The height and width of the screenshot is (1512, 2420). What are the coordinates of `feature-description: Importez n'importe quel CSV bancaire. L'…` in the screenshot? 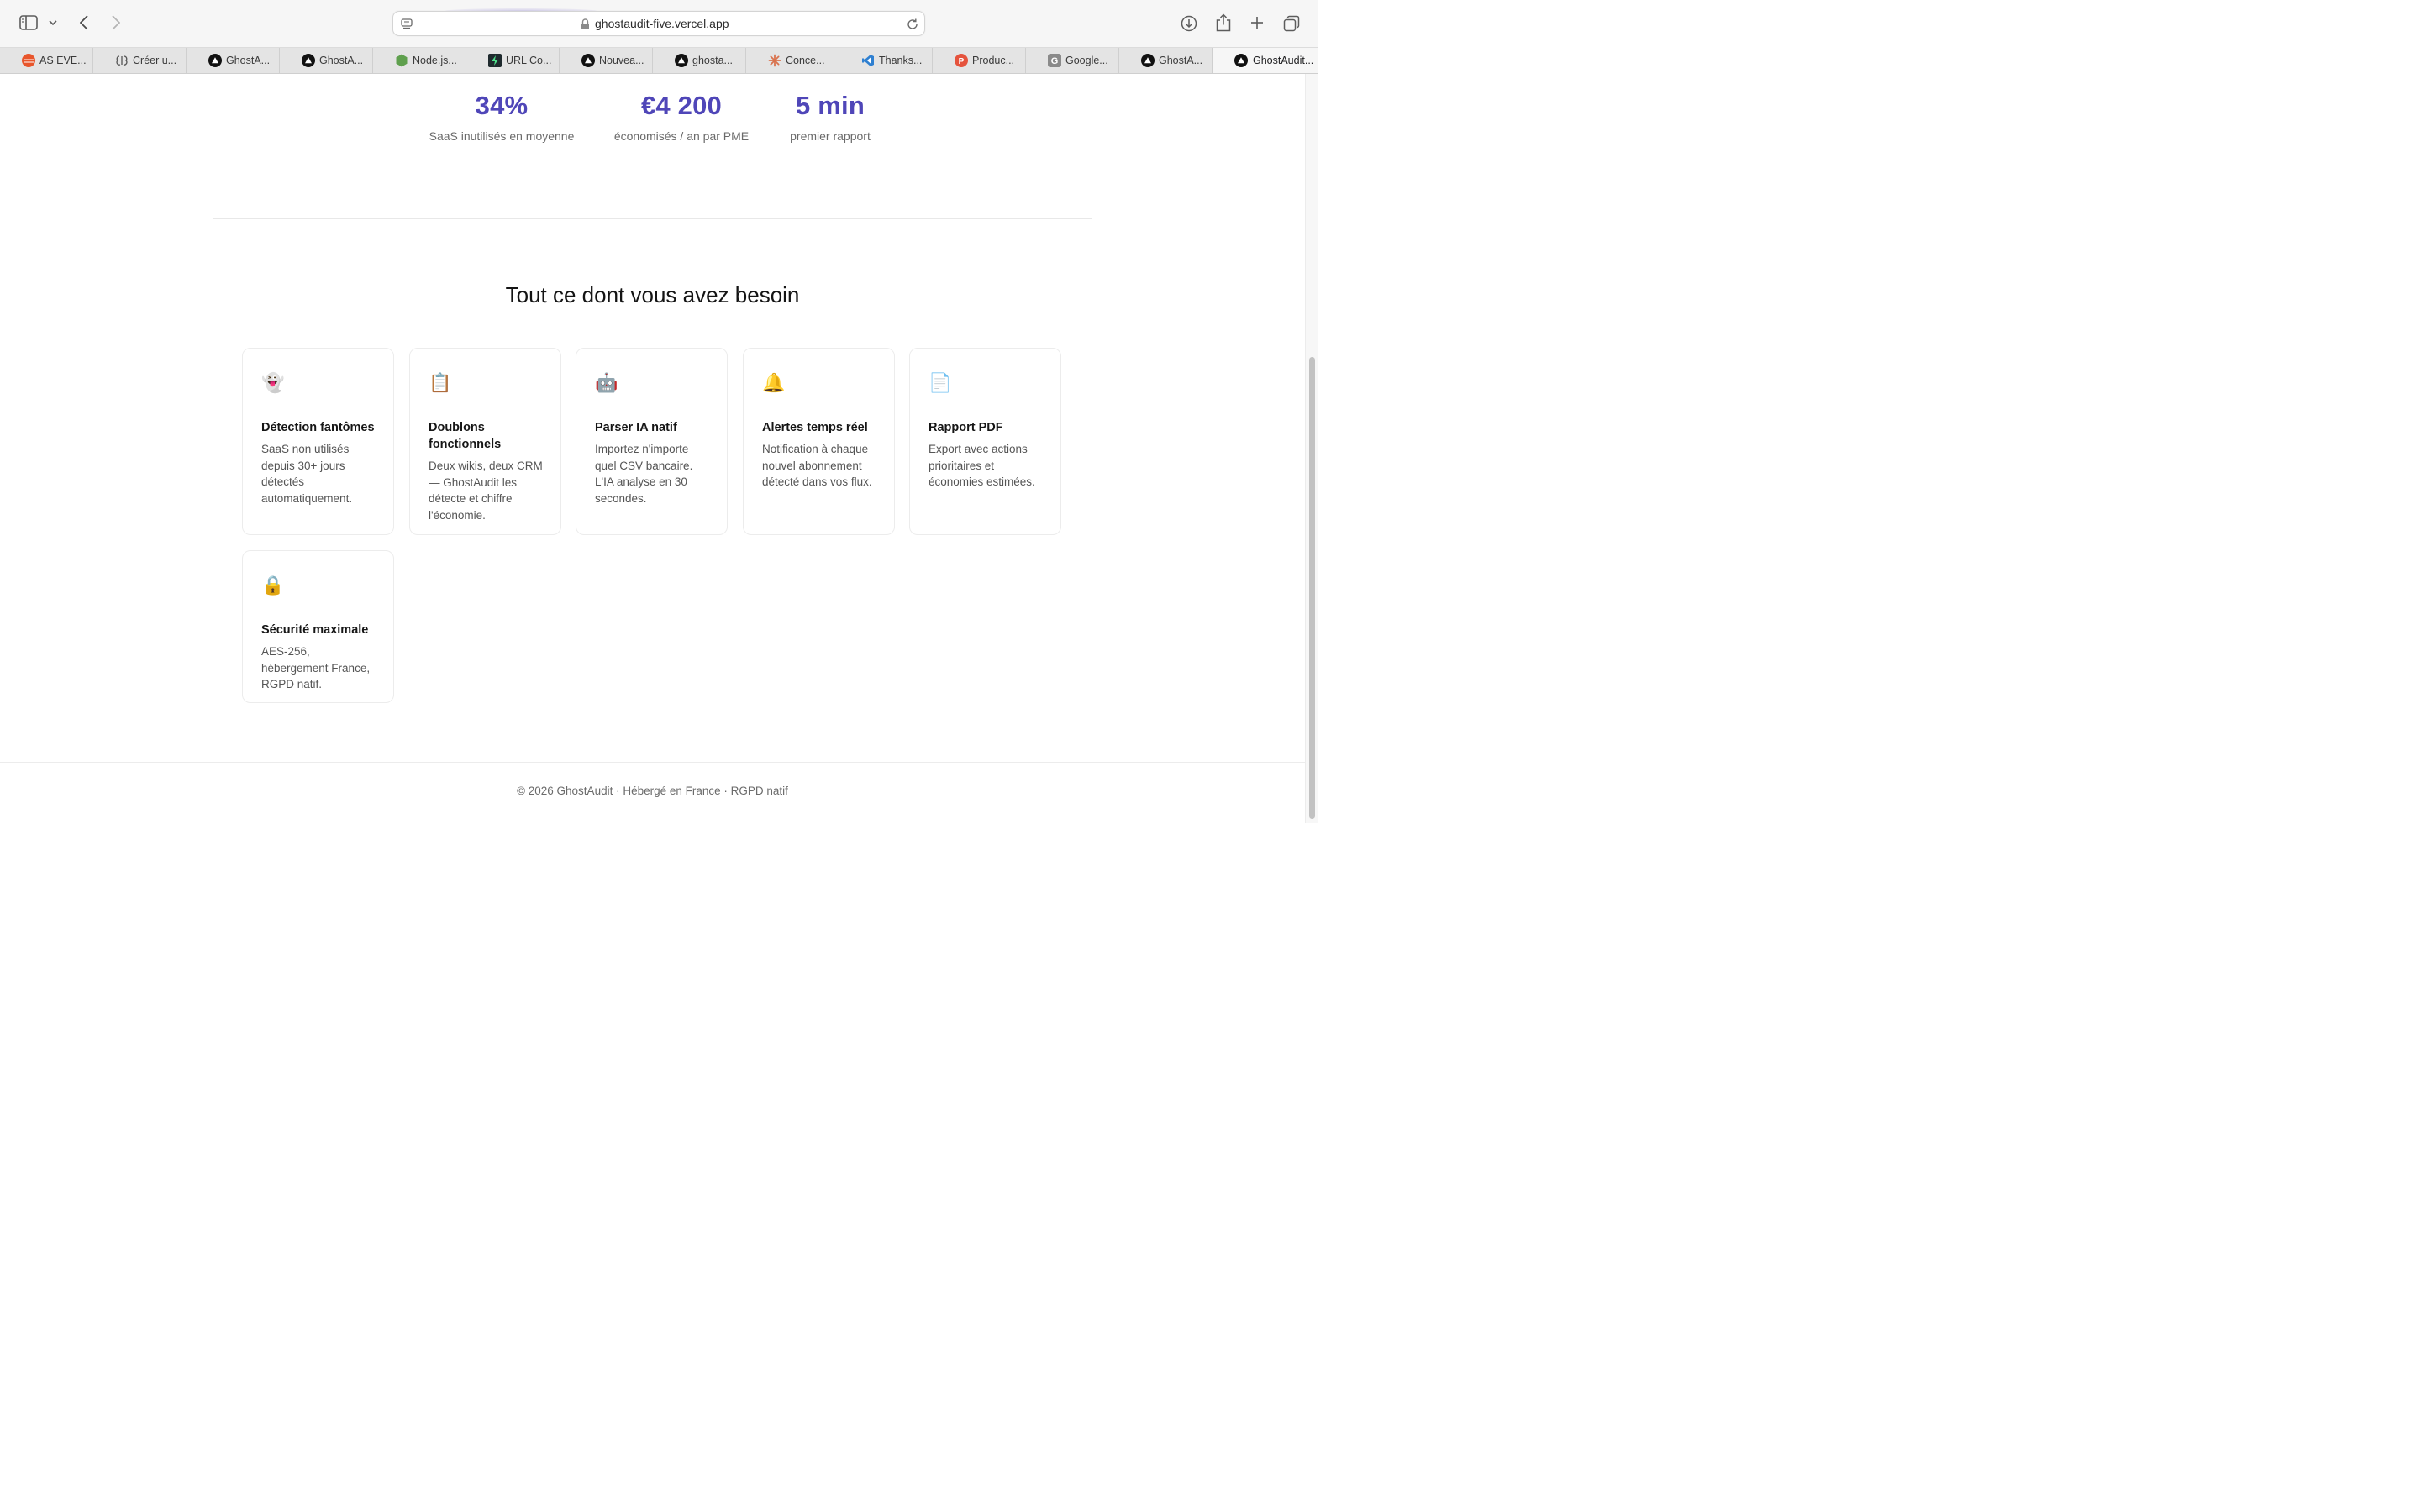 It's located at (644, 474).